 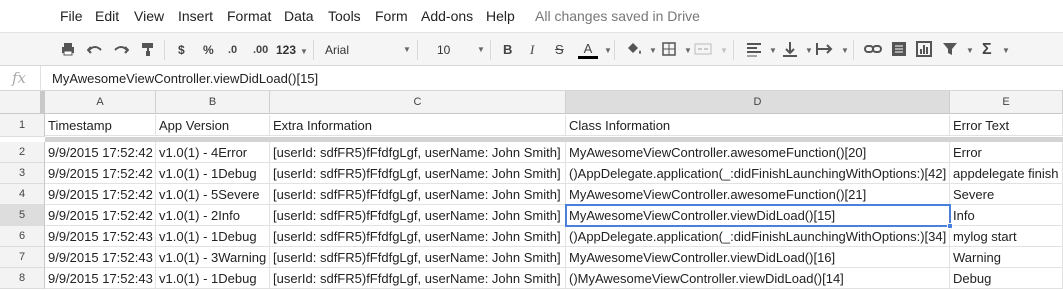 I want to click on number-format-dropdown: 123 ▼, so click(x=292, y=50).